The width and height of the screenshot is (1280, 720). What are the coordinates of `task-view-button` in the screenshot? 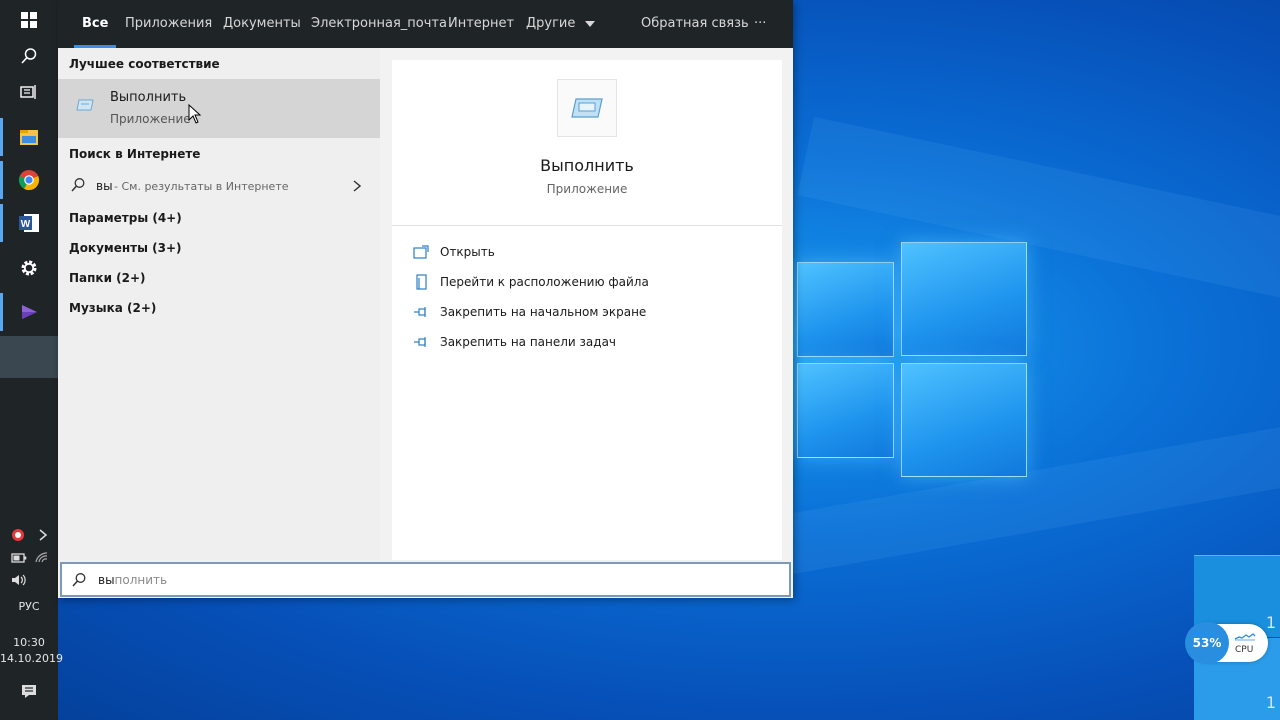 It's located at (29, 92).